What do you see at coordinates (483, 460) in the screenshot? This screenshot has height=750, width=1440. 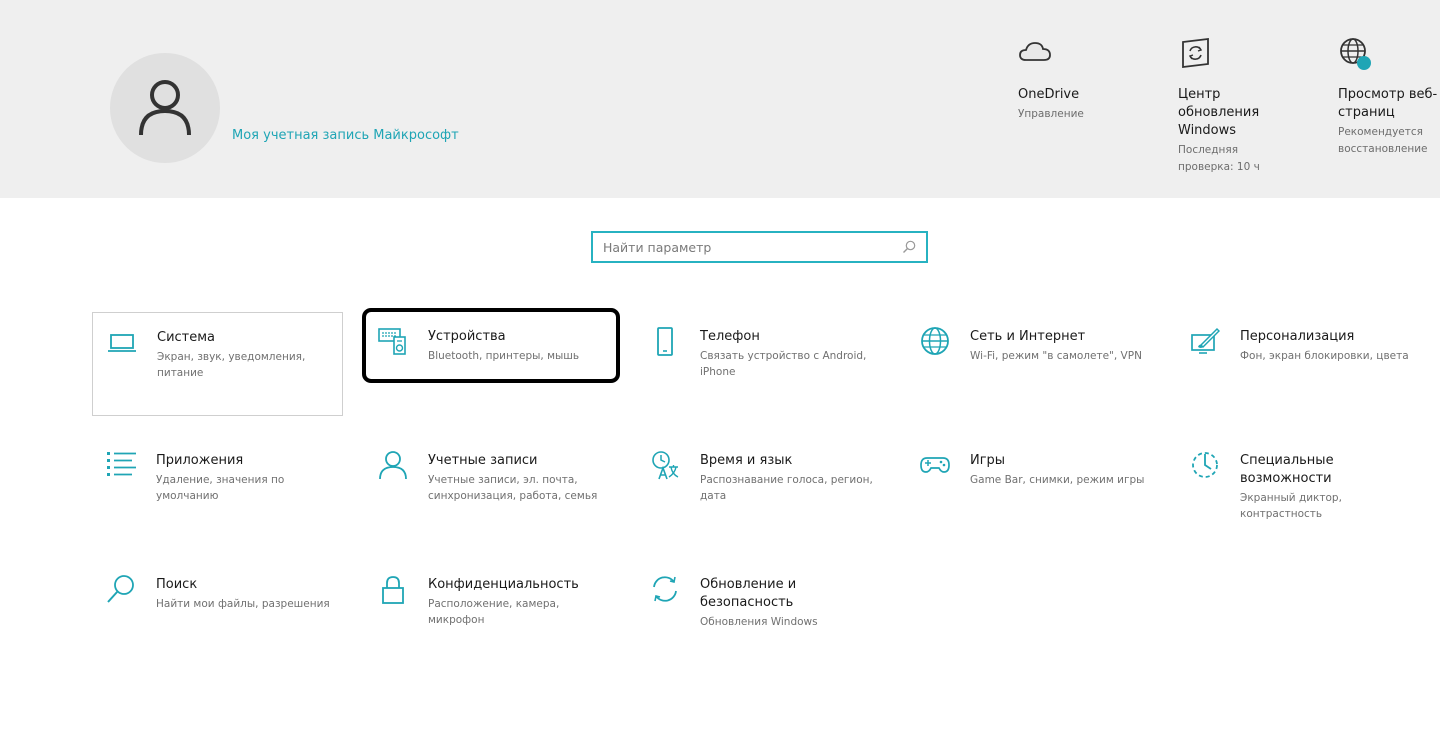 I see `tile-title: Учетные записи` at bounding box center [483, 460].